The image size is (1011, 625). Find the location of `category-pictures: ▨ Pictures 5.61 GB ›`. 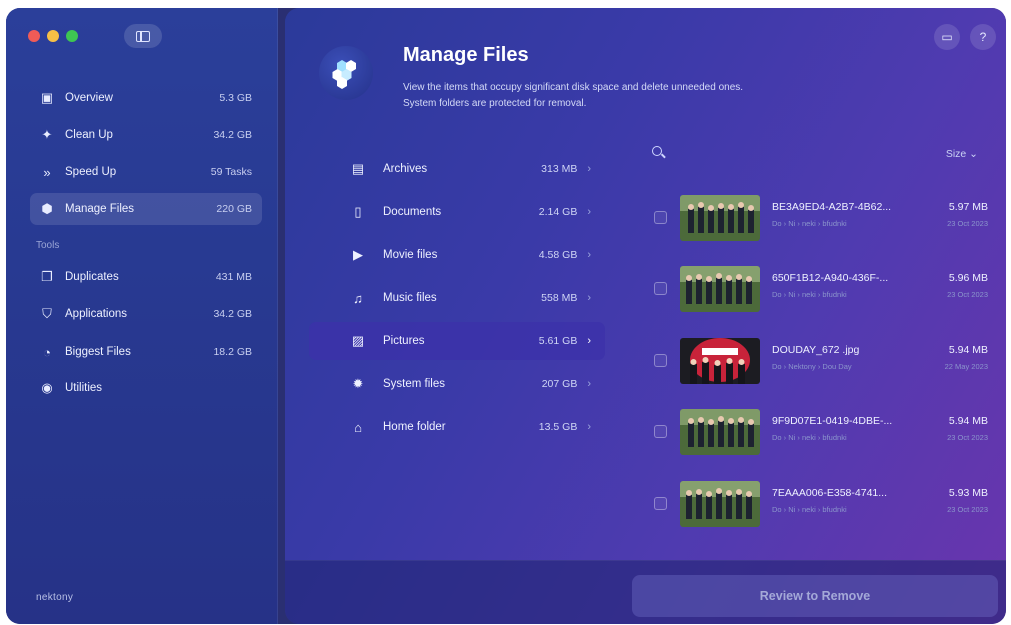

category-pictures: ▨ Pictures 5.61 GB › is located at coordinates (457, 341).